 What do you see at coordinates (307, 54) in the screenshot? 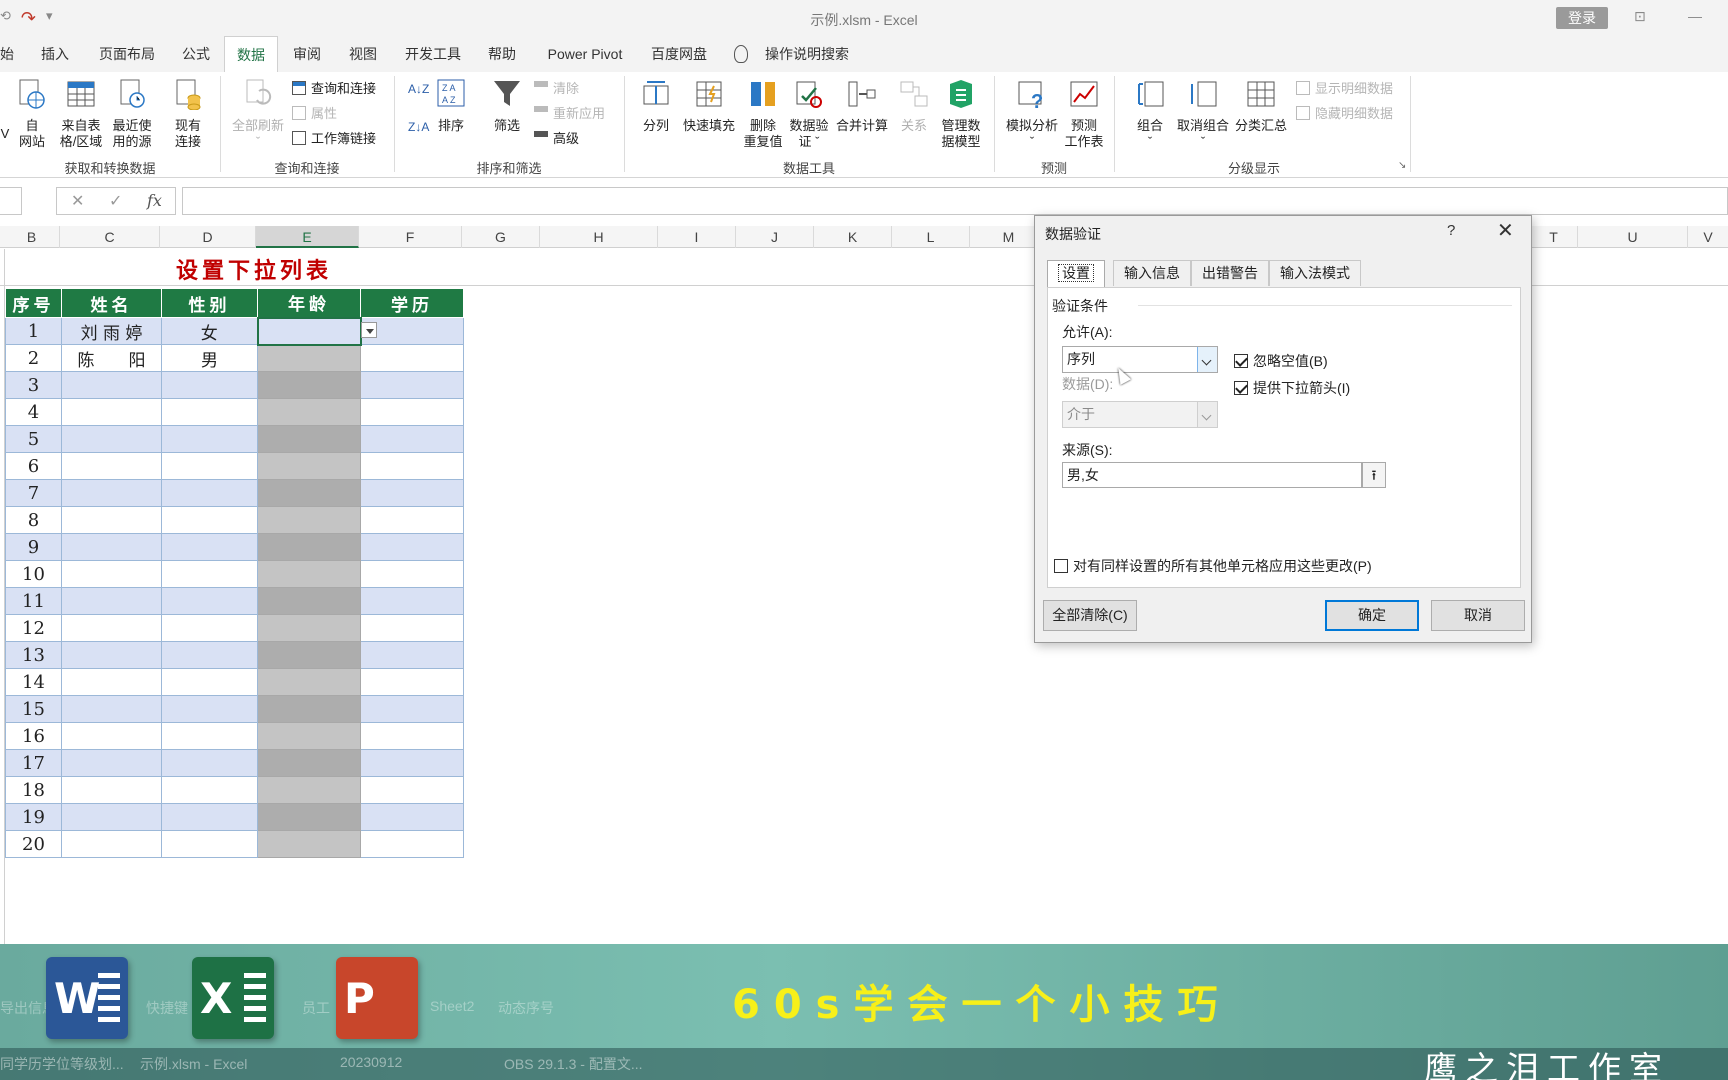
I see `tab-review: 审阅` at bounding box center [307, 54].